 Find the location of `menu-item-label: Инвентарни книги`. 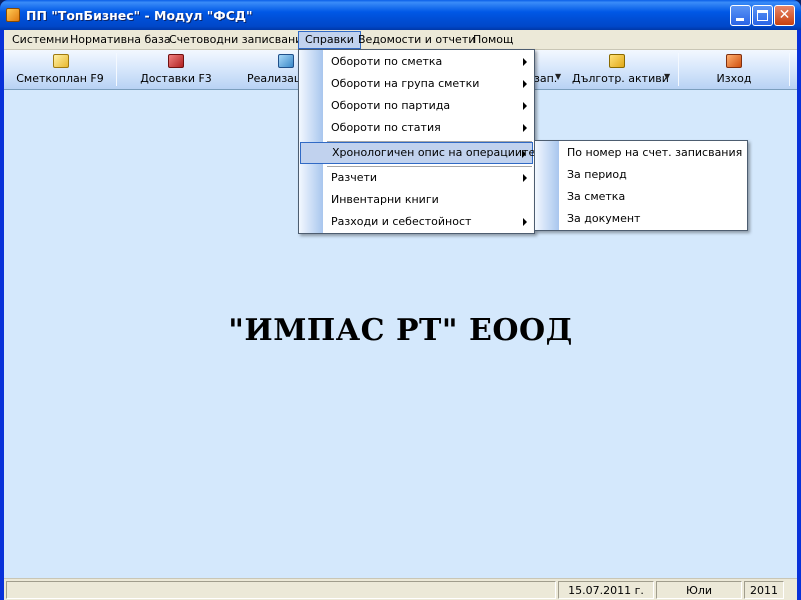

menu-item-label: Инвентарни книги is located at coordinates (385, 199).